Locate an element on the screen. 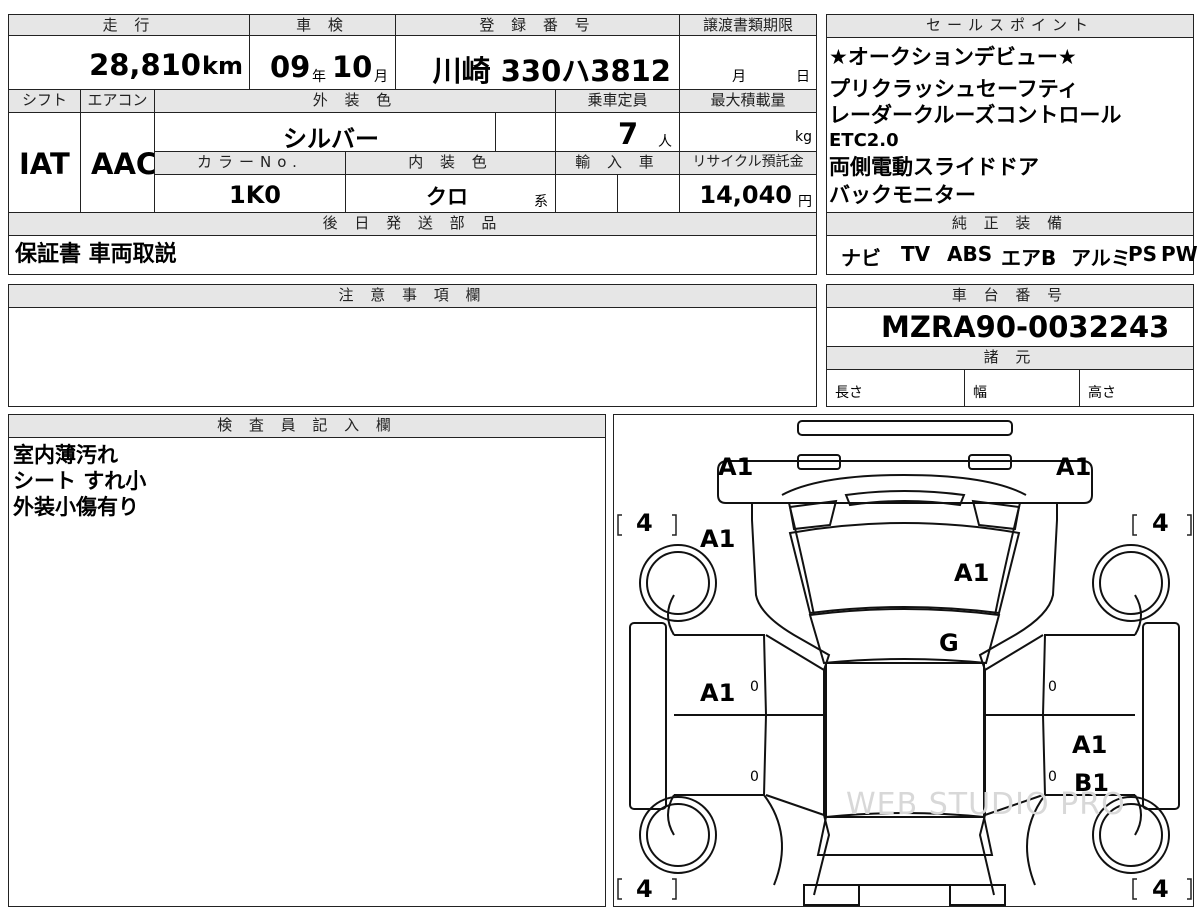  notes-header: 注 意 事 項 欄 is located at coordinates (412, 296).